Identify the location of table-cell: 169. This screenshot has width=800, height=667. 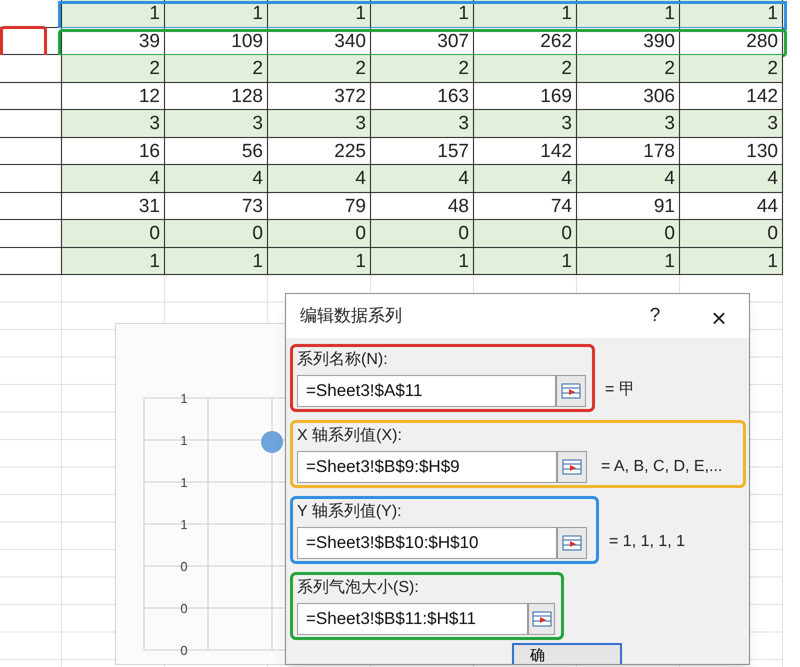
(525, 96).